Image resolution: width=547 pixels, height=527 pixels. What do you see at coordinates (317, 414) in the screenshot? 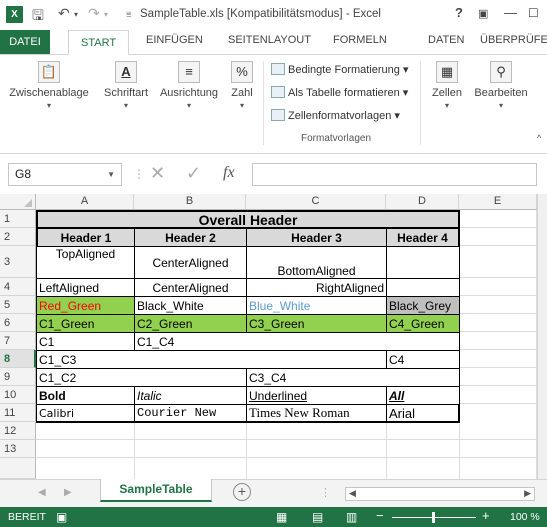
I see `times-new-roman-cell: Times New Roman` at bounding box center [317, 414].